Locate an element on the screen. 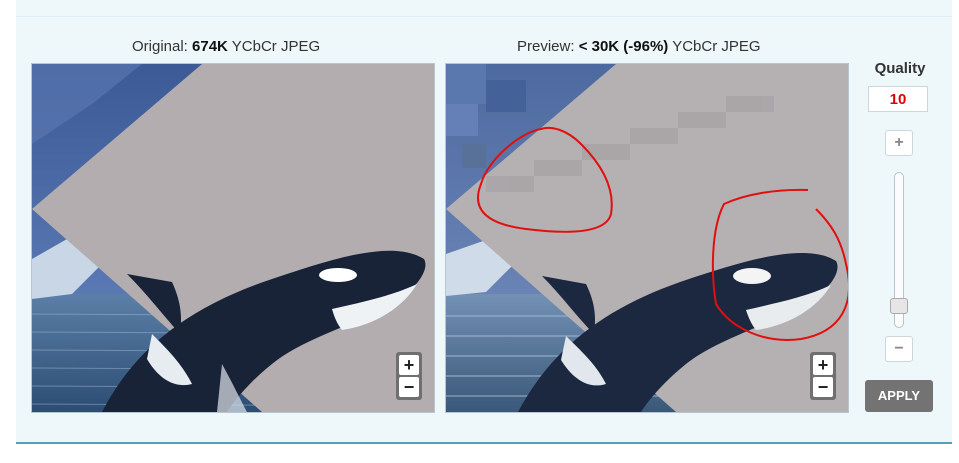 The width and height of the screenshot is (959, 463). preview-zoom-controls: + − is located at coordinates (823, 376).